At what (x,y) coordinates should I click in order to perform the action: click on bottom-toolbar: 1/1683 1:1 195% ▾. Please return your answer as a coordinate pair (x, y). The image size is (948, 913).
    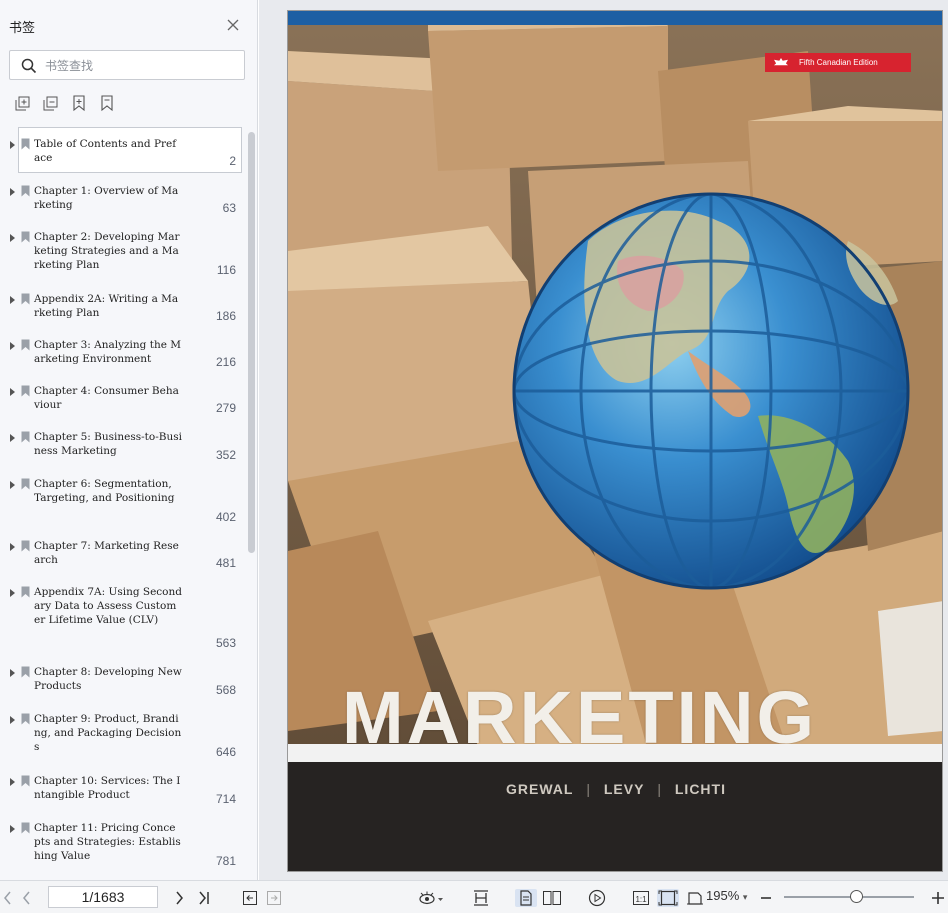
    Looking at the image, I should click on (474, 896).